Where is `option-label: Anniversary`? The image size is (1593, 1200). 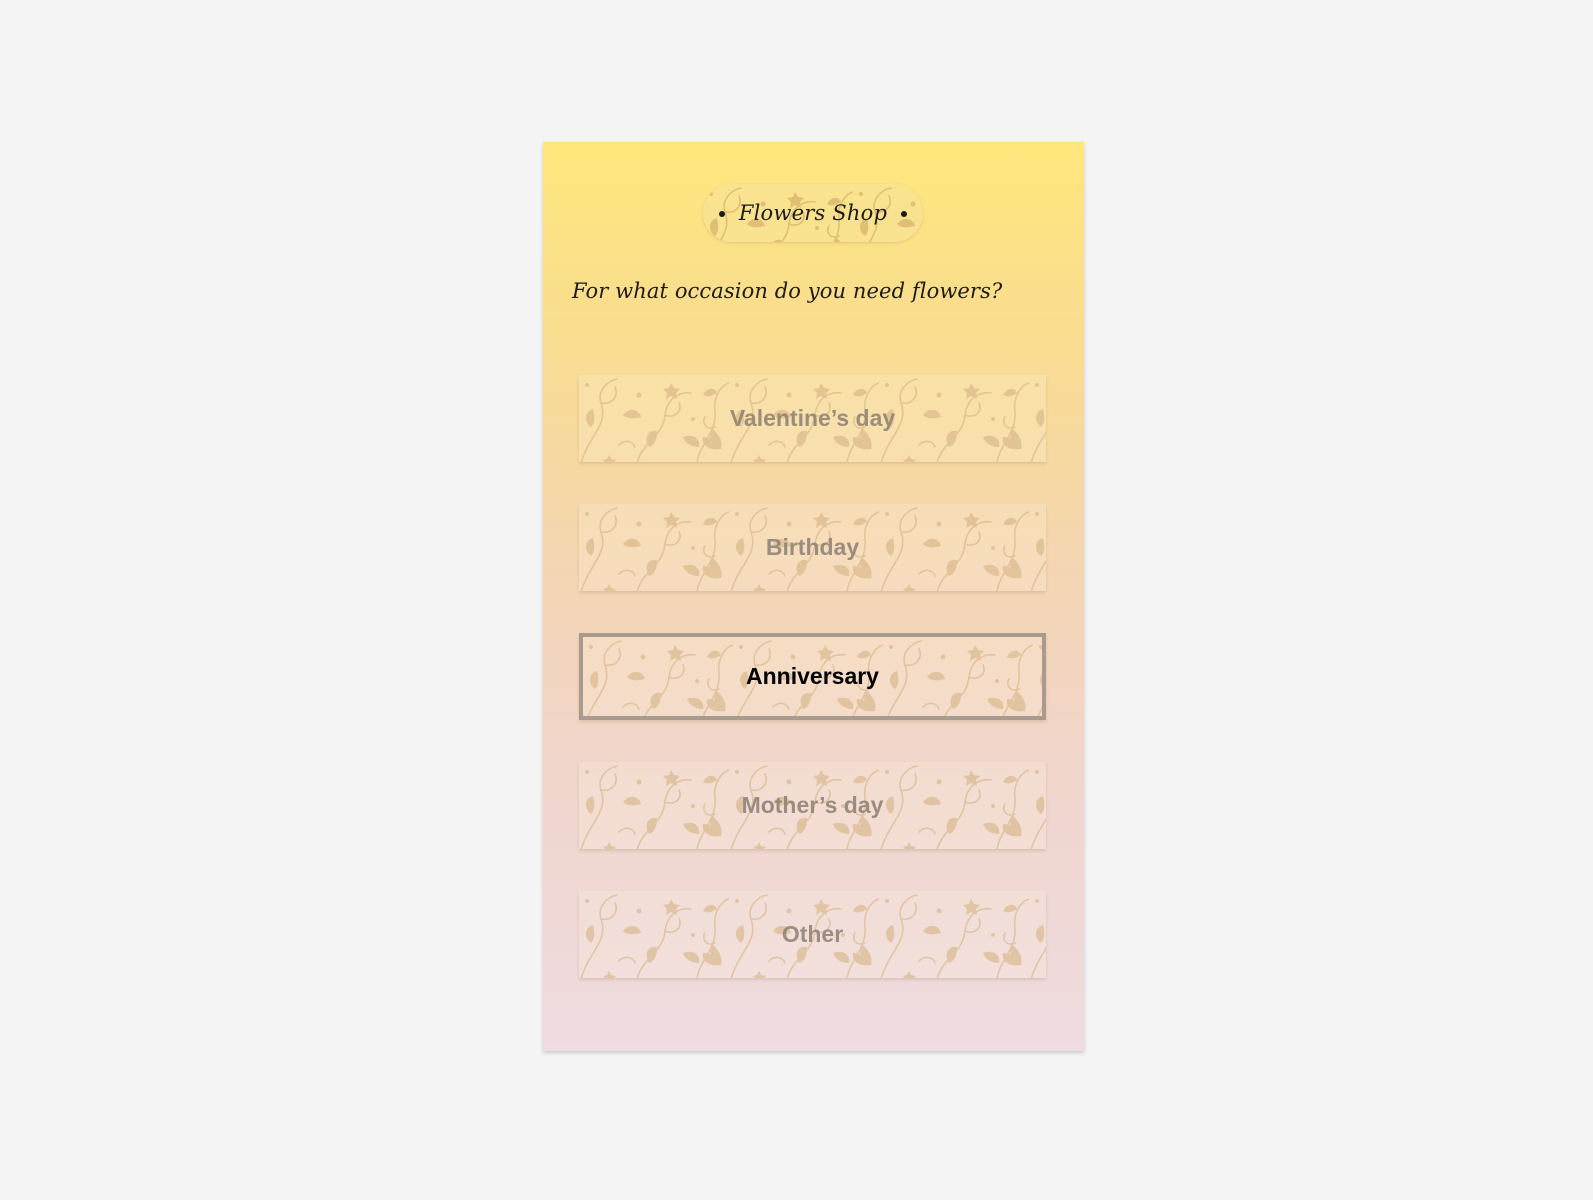
option-label: Anniversary is located at coordinates (812, 676).